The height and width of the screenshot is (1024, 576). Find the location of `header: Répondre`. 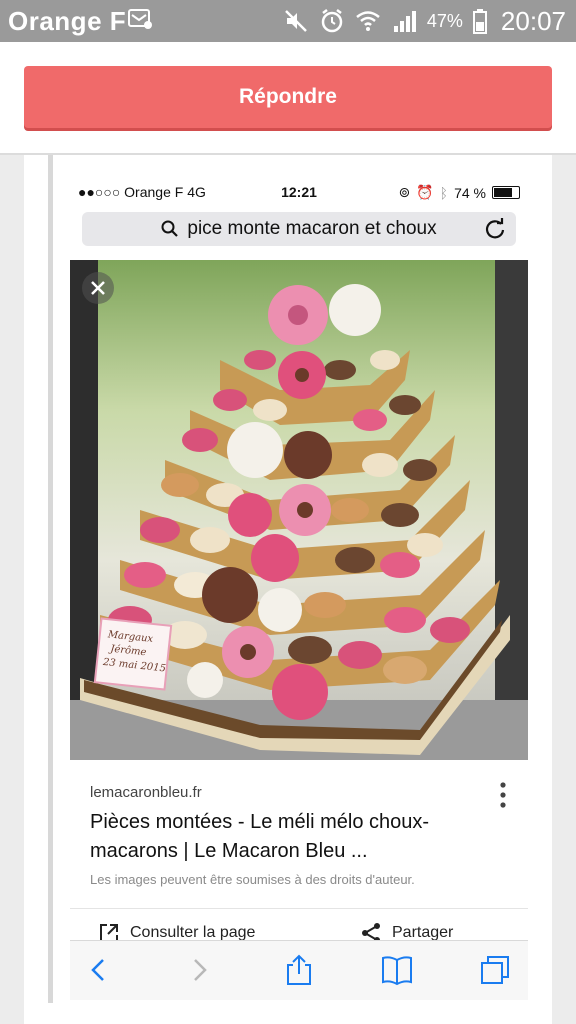

header: Répondre is located at coordinates (288, 98).